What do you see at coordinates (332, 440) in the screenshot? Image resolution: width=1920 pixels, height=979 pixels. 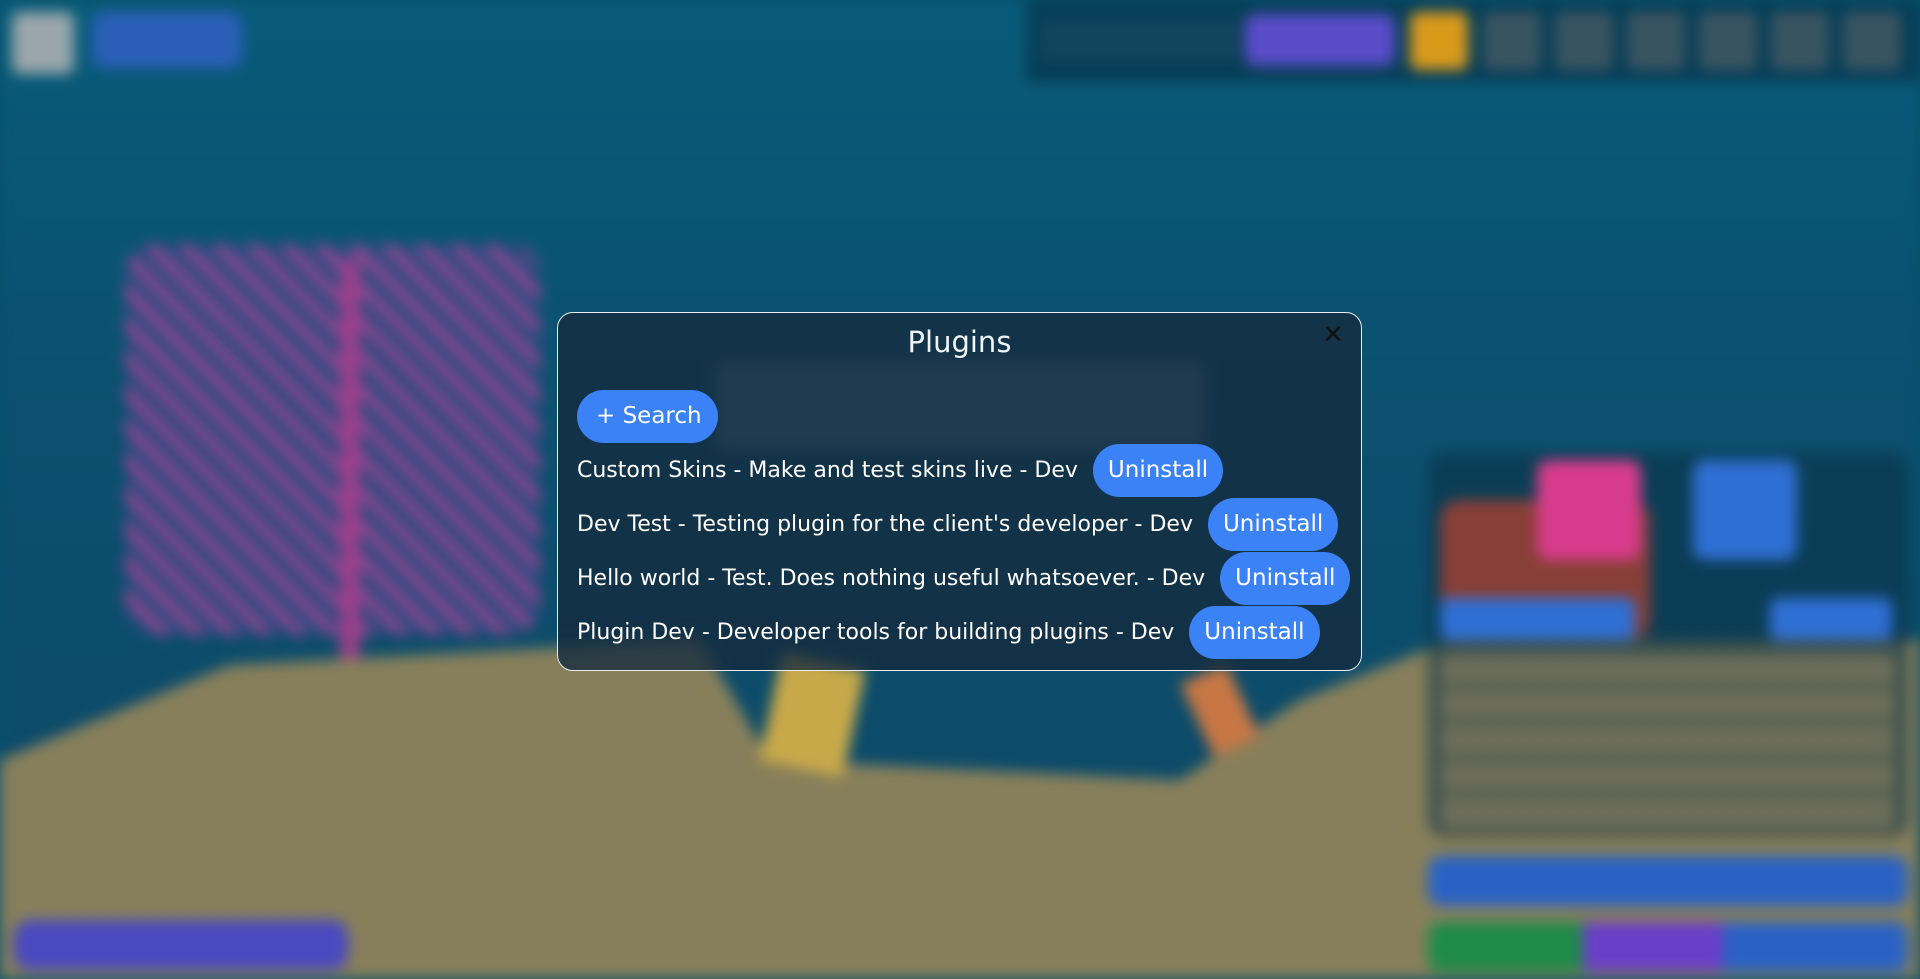 I see `game-tree-foliage` at bounding box center [332, 440].